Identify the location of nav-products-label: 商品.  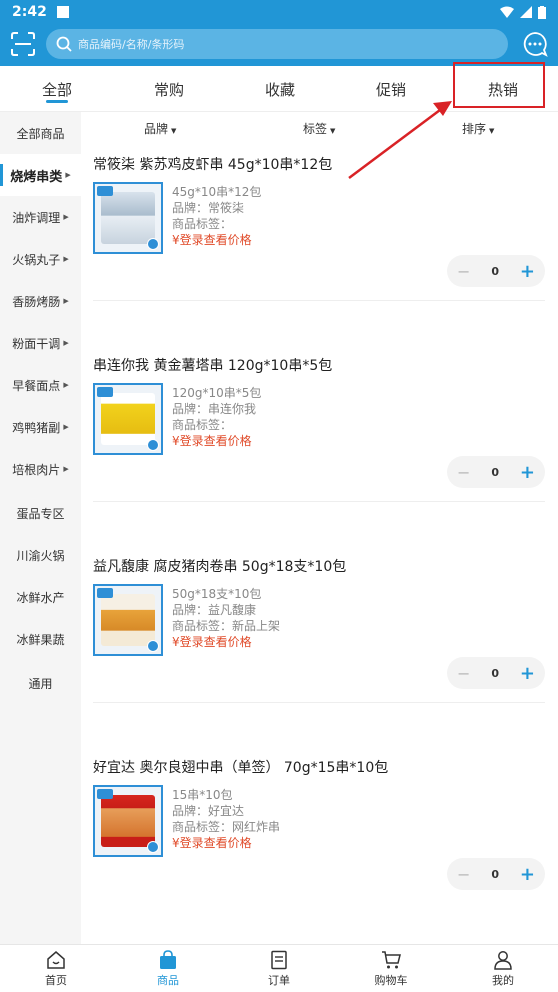
(168, 980).